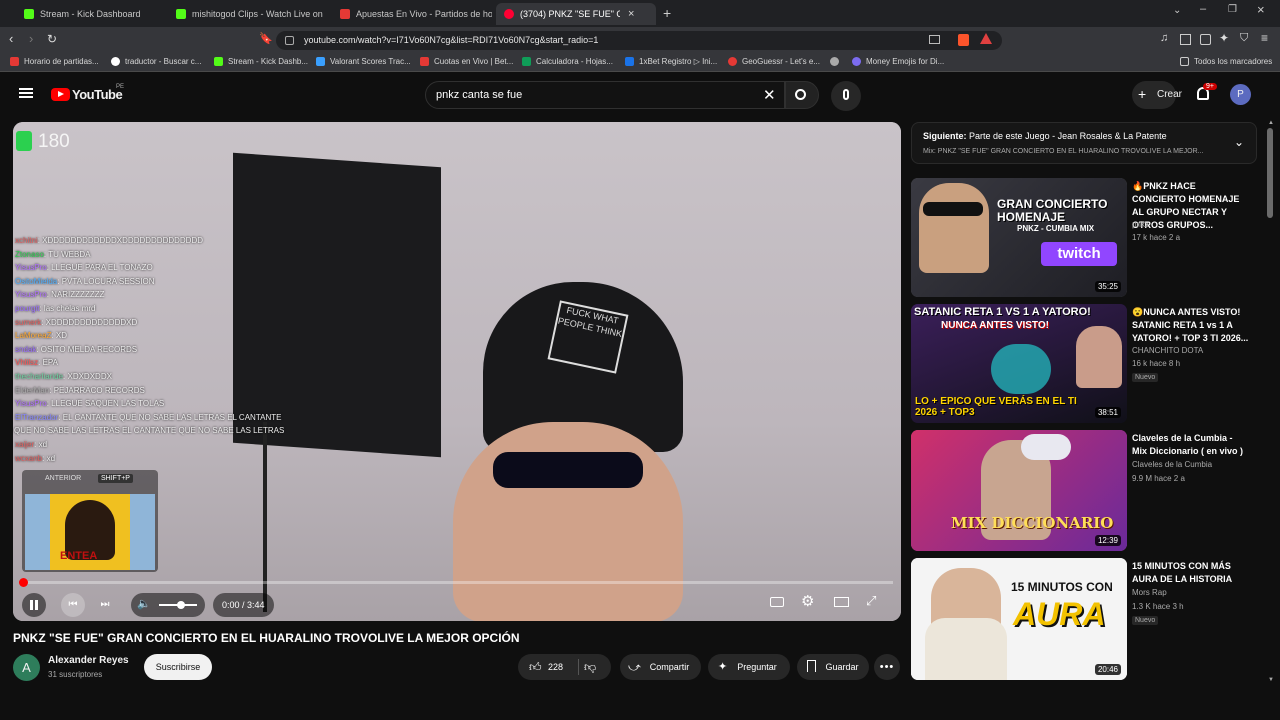 The width and height of the screenshot is (1280, 720). I want to click on bookmark-icon: 🔖, so click(266, 38).